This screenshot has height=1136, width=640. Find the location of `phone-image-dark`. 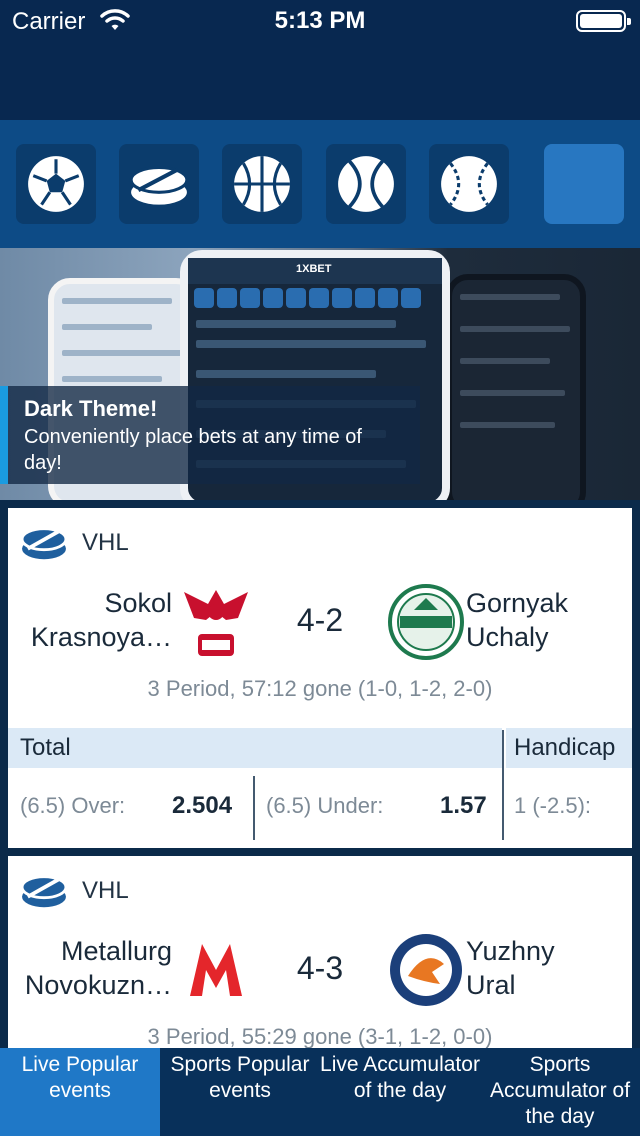

phone-image-dark is located at coordinates (516, 387).